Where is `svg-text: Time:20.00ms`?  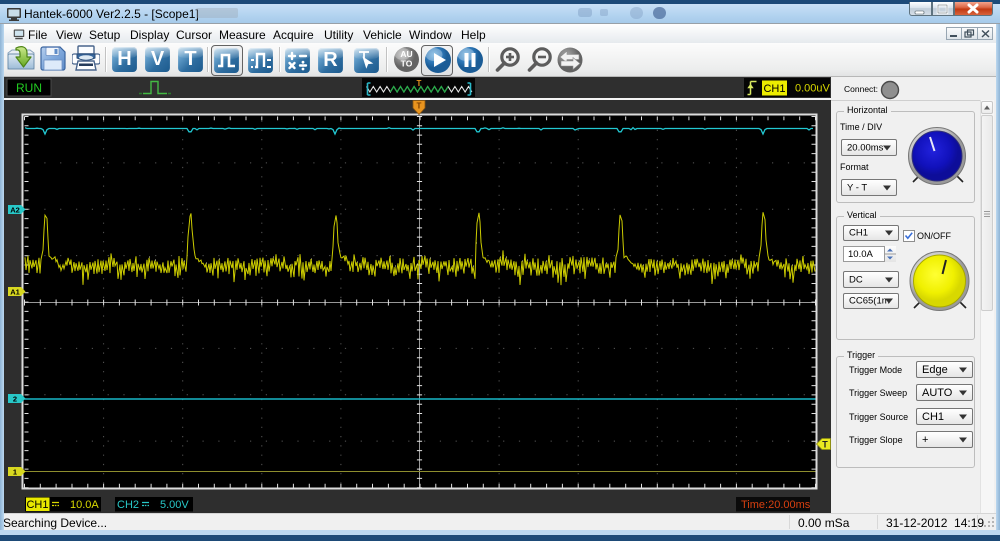 svg-text: Time:20.00ms is located at coordinates (776, 505).